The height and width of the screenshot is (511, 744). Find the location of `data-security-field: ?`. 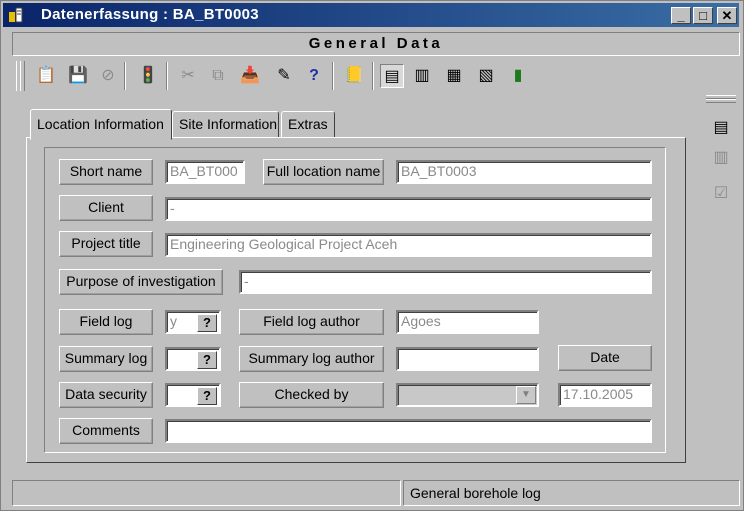

data-security-field: ? is located at coordinates (193, 395).